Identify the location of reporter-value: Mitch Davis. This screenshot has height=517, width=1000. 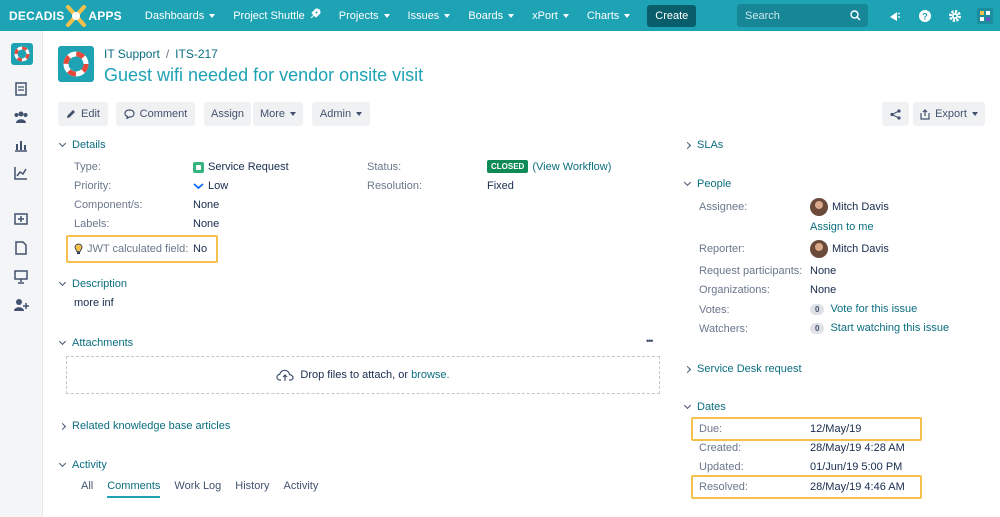
(849, 249).